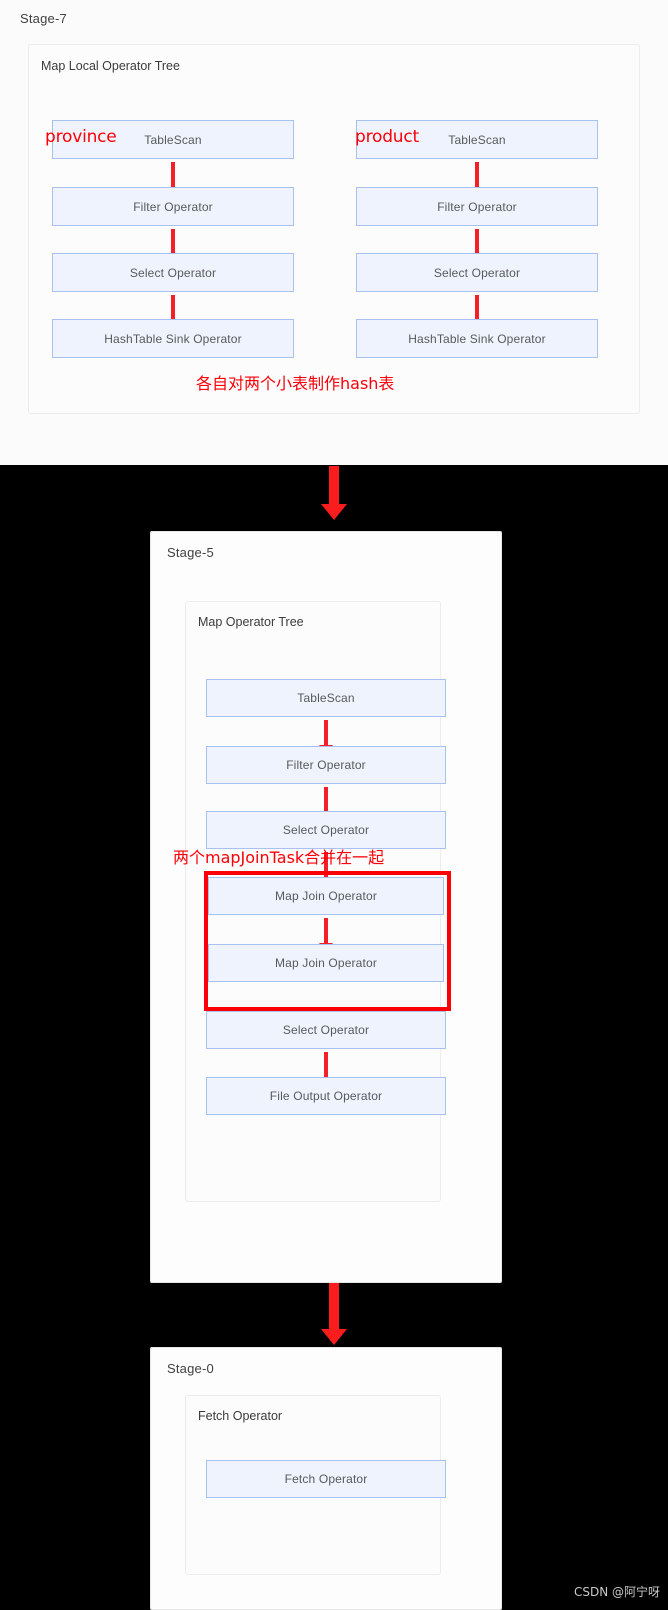  Describe the element at coordinates (43, 18) in the screenshot. I see `stage-7-title: Stage-7` at that location.